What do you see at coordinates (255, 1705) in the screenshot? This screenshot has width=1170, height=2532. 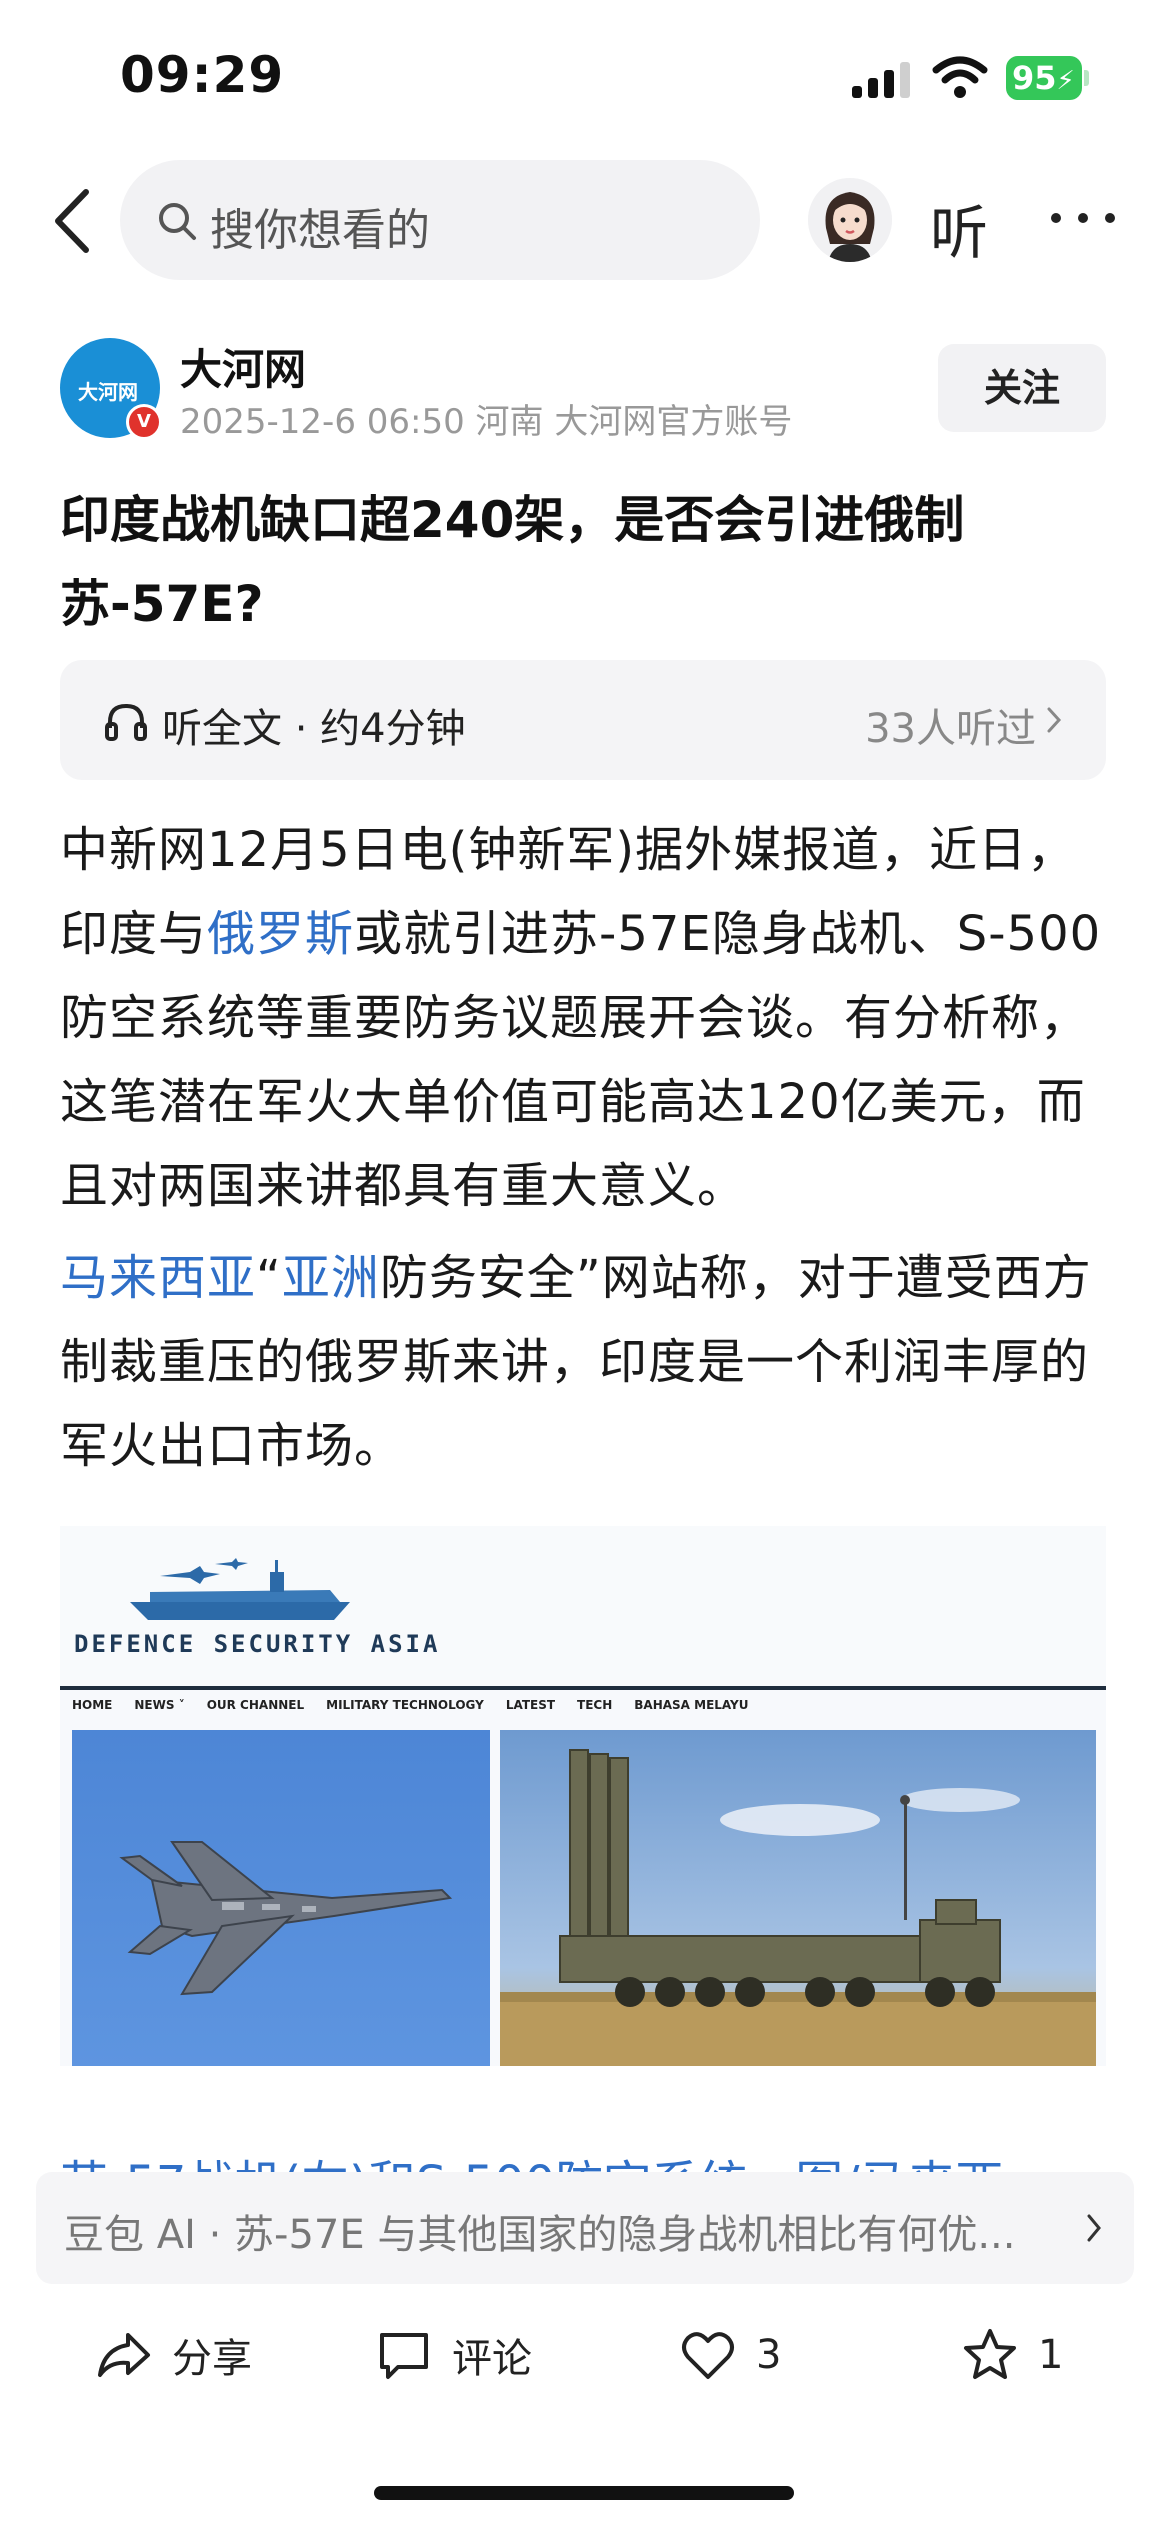 I see `figure-menu-item: OUR CHANNEL` at bounding box center [255, 1705].